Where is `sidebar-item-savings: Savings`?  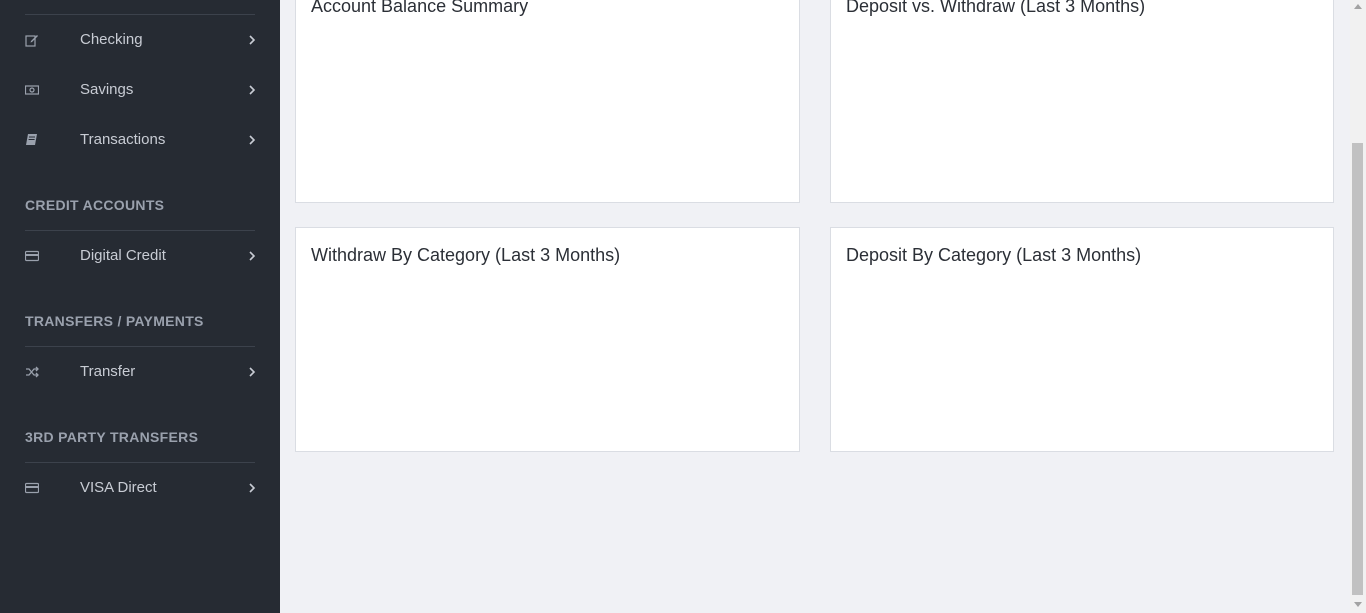
sidebar-item-savings: Savings is located at coordinates (140, 90).